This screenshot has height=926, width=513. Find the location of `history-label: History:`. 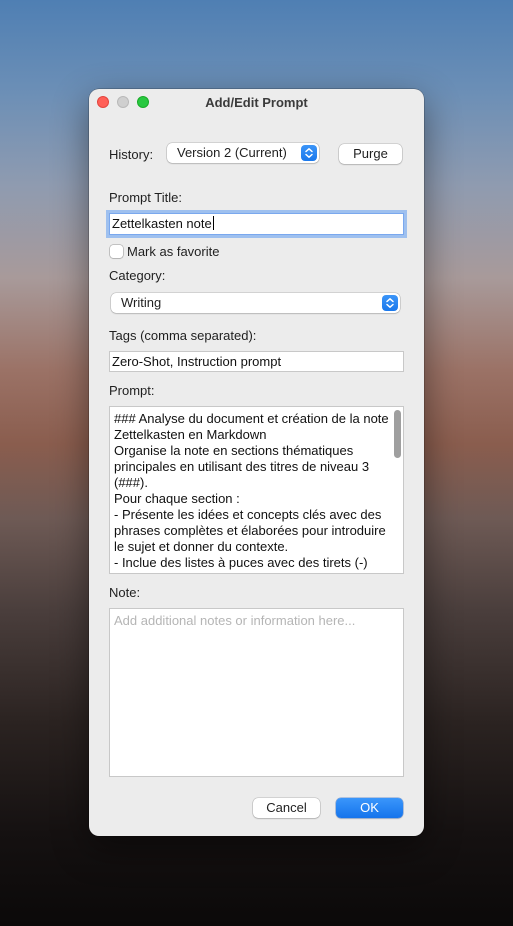

history-label: History: is located at coordinates (131, 154).